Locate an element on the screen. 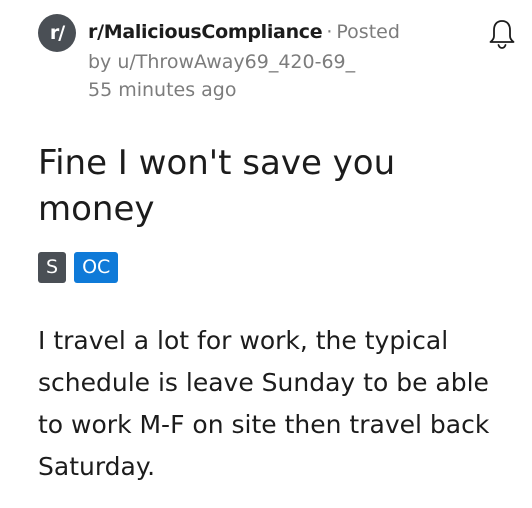 The height and width of the screenshot is (508, 532). author-link: by u/ThrowAway69_420-69_ is located at coordinates (283, 62).